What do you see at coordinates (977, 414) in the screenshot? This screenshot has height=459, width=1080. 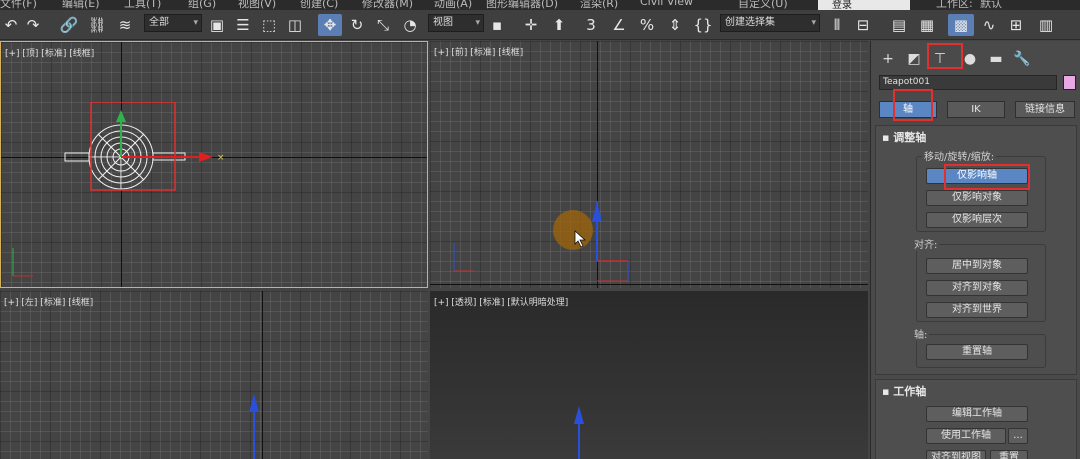 I see `edit-working-pivot-button: 编辑工作轴` at bounding box center [977, 414].